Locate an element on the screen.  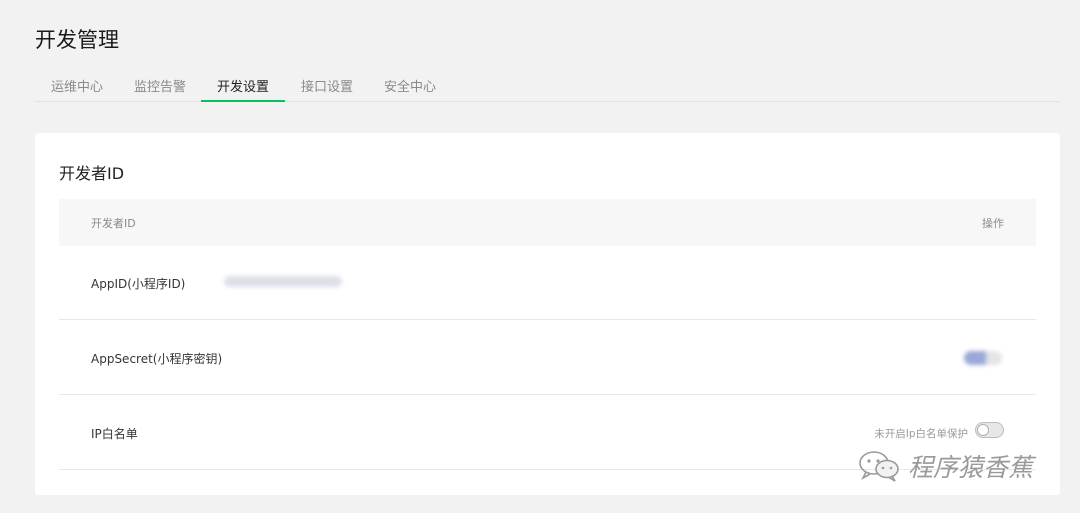
tab-ops-center: 运维中心 is located at coordinates (77, 89).